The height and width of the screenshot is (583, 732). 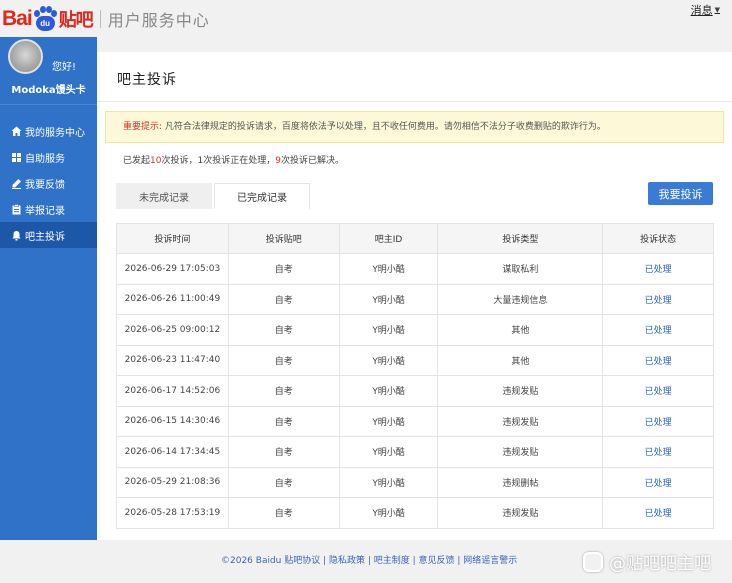 I want to click on table-row: 2026-06-17 14:52:06 自考 Y明小酷 违规发贴 已处理, so click(x=415, y=391).